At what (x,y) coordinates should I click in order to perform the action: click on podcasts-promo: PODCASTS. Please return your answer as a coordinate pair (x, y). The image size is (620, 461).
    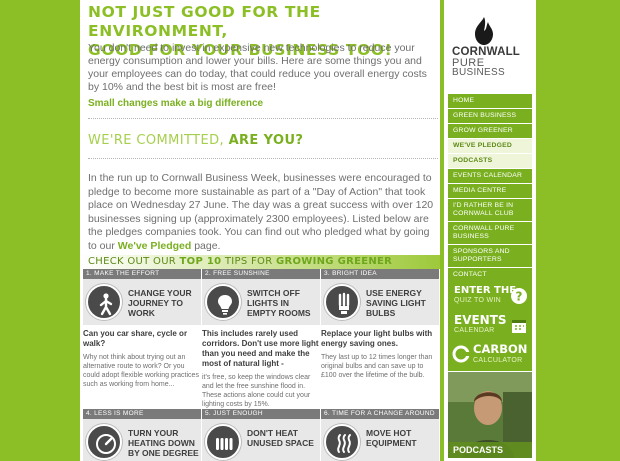
    Looking at the image, I should click on (490, 415).